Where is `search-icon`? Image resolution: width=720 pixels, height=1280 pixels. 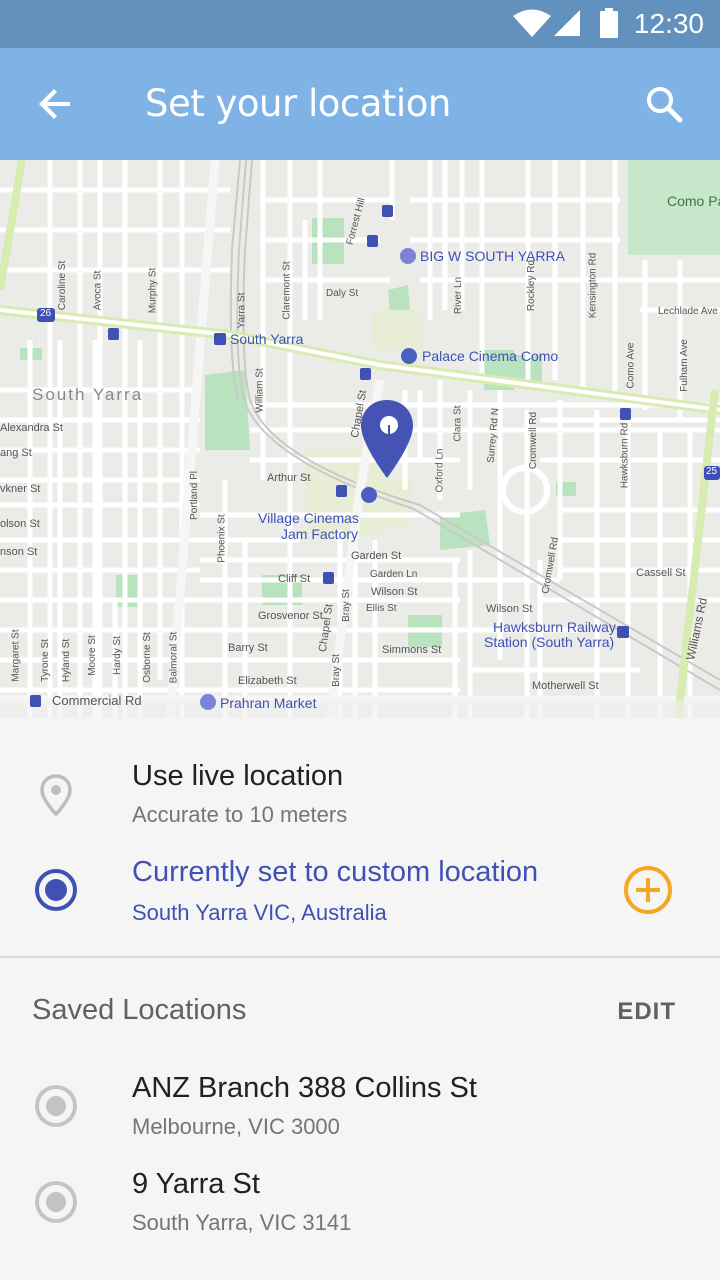 search-icon is located at coordinates (664, 104).